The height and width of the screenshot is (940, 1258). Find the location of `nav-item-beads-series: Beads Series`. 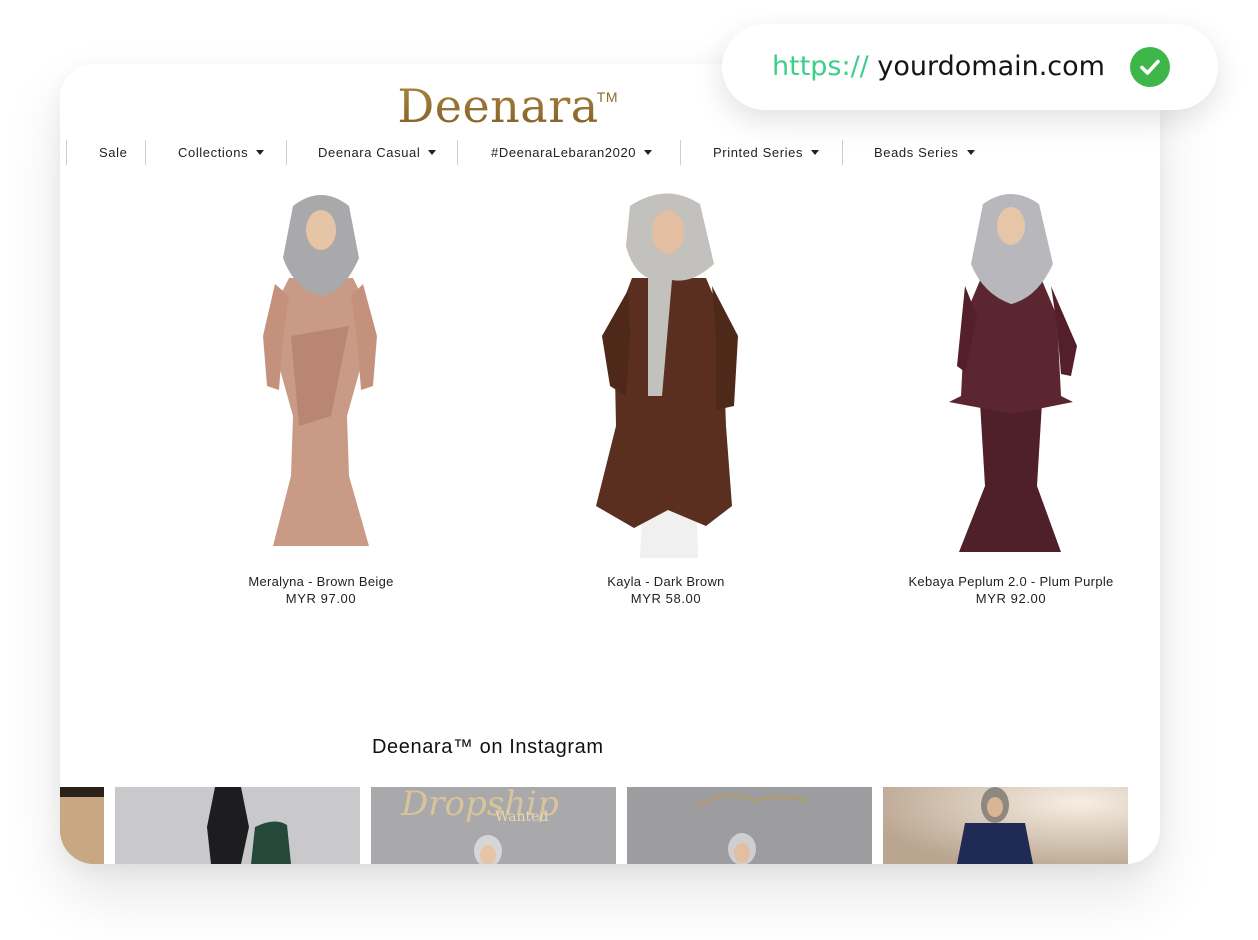

nav-item-beads-series: Beads Series is located at coordinates (924, 152).